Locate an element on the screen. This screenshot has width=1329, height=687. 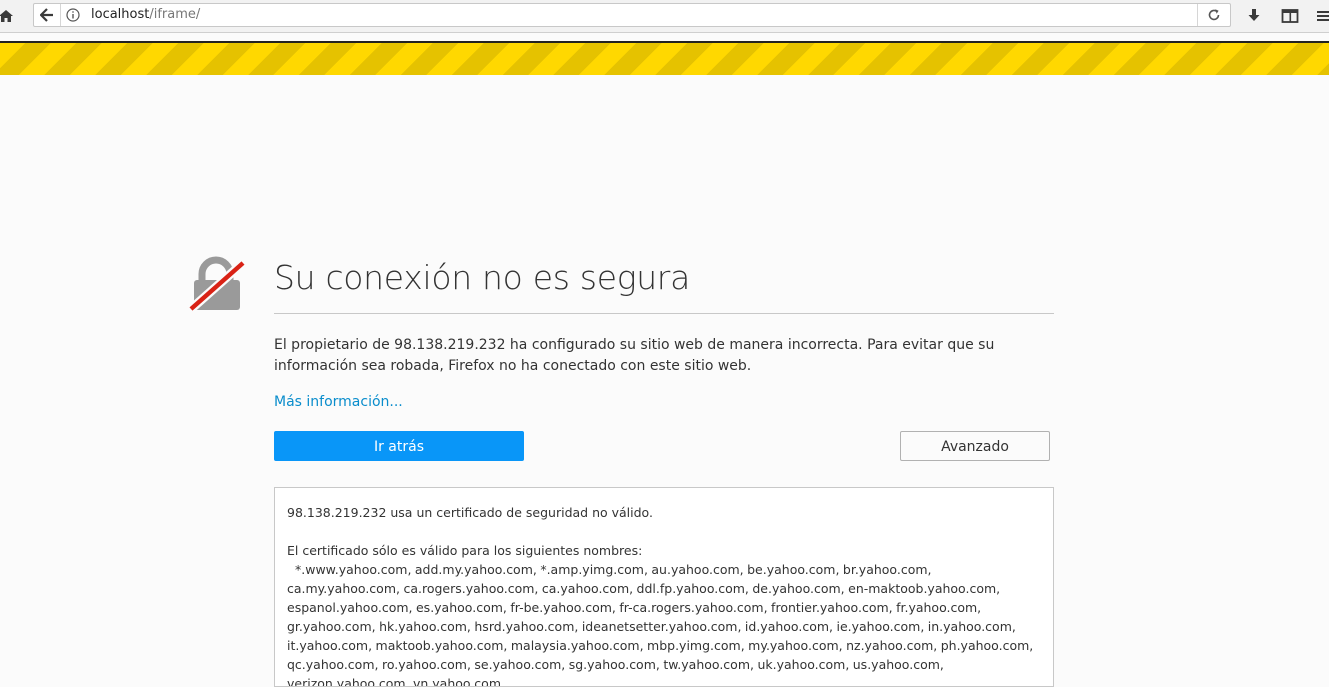
broken-lock-icon is located at coordinates (217, 285).